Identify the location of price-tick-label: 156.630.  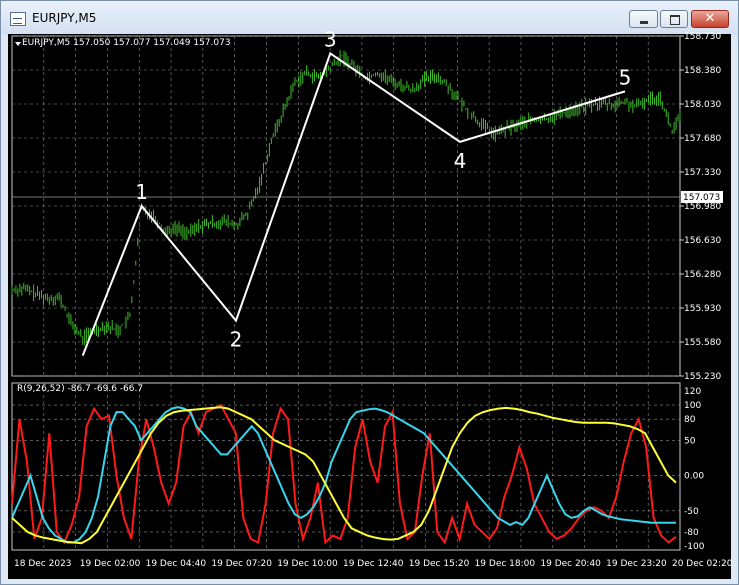
(702, 241).